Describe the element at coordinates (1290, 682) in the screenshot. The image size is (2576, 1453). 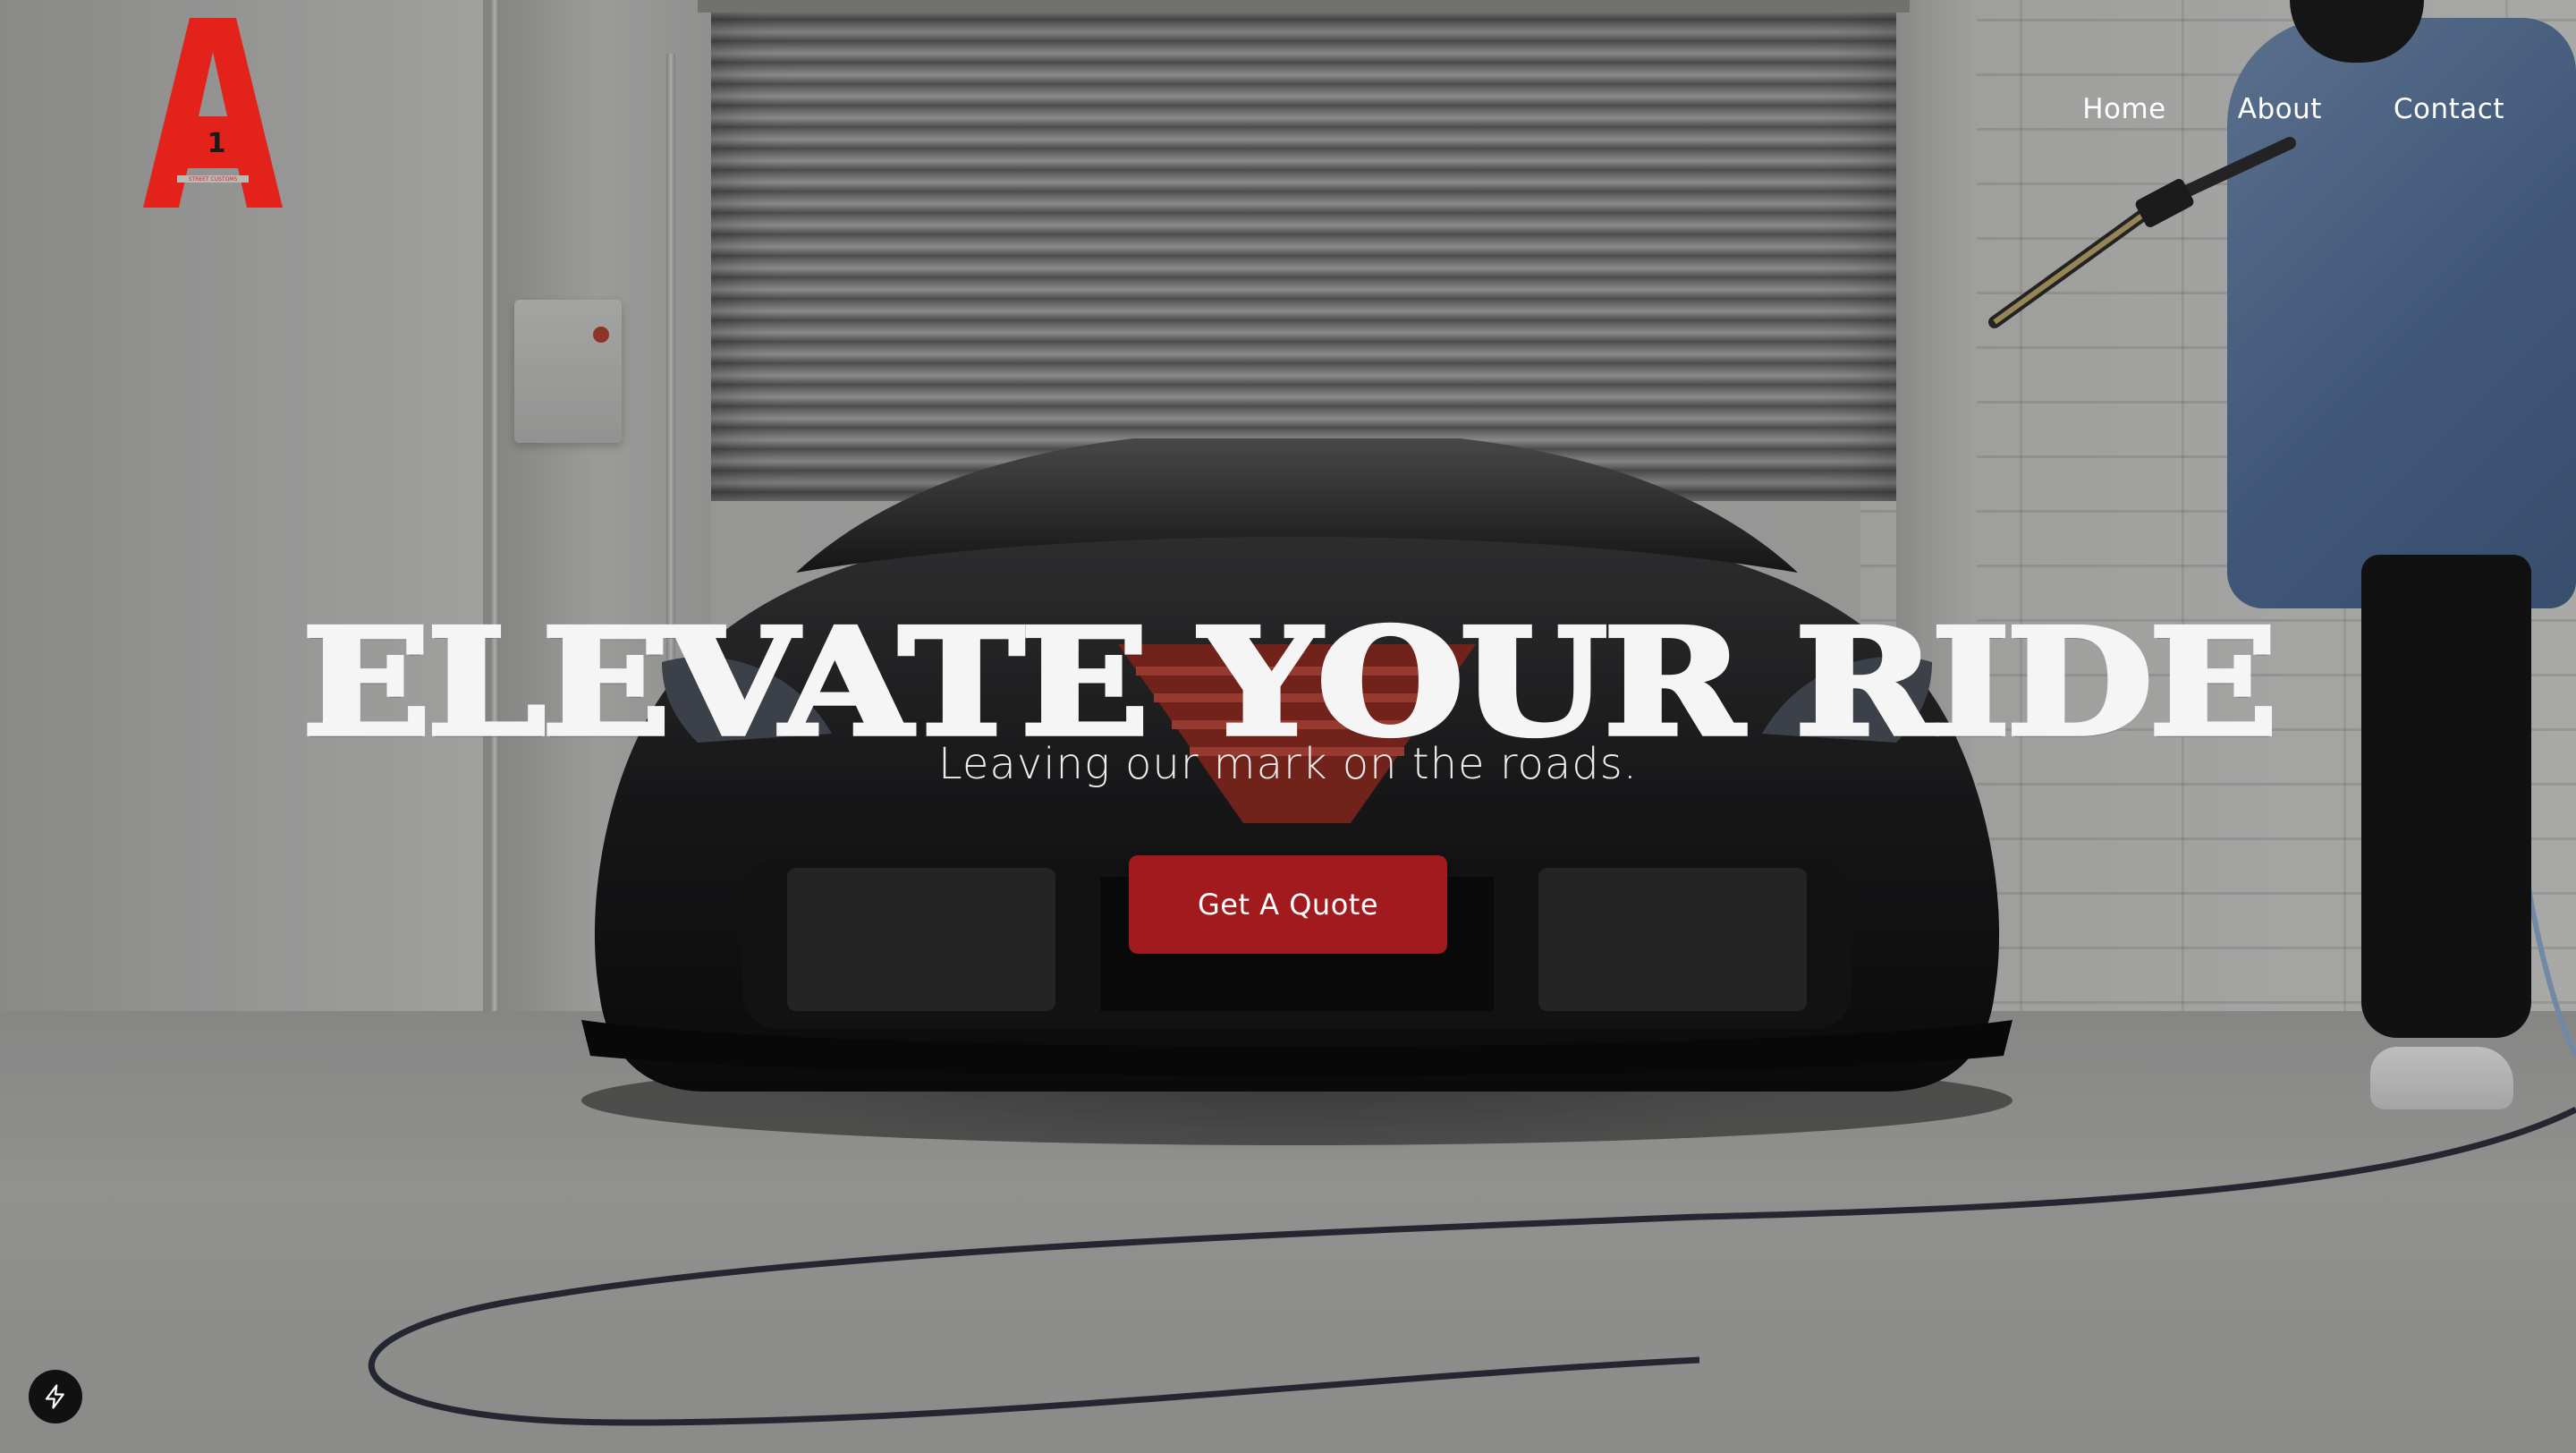
I see `hero-title: ELEVATE YOUR RIDE` at that location.